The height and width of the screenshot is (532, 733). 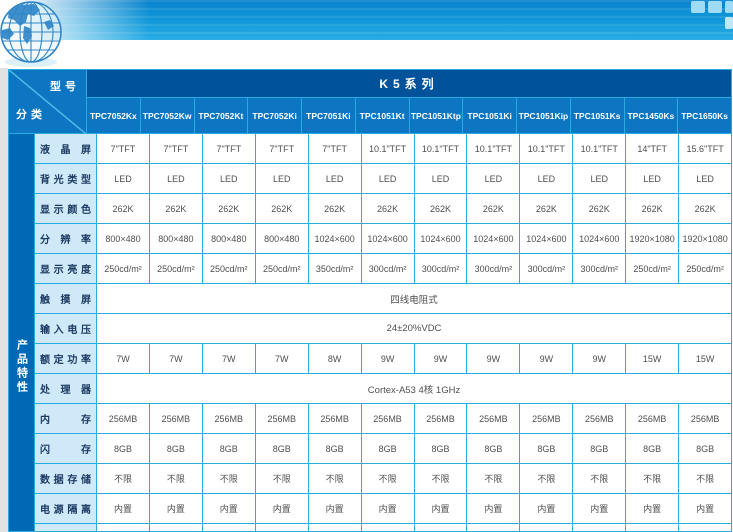 I want to click on product-features-label: 产品特性, so click(x=21, y=367).